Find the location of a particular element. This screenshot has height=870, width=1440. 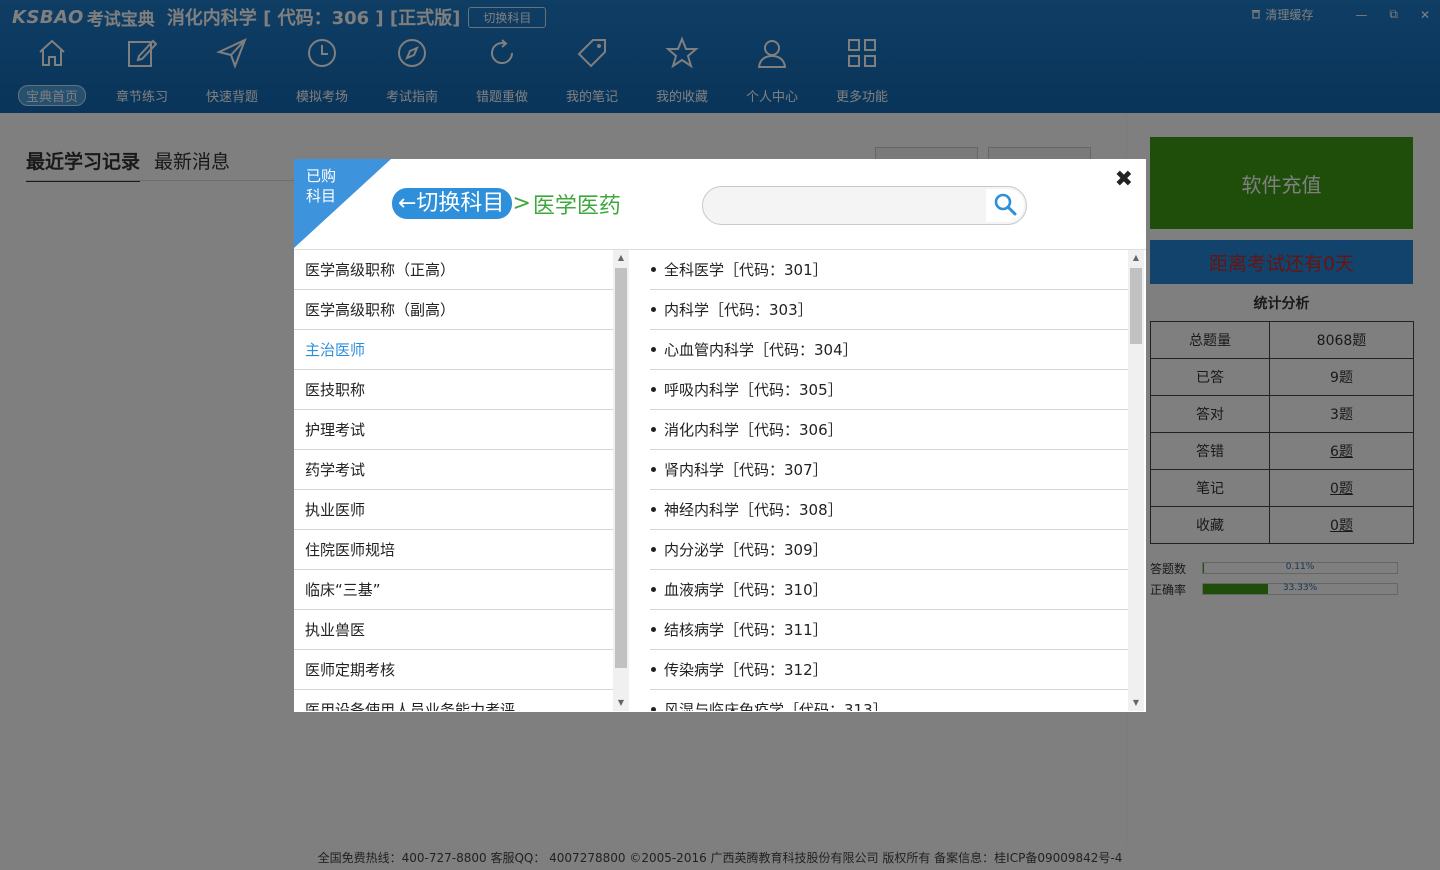

subject-label: 呼吸内科学［代码：305］ is located at coordinates (753, 389).